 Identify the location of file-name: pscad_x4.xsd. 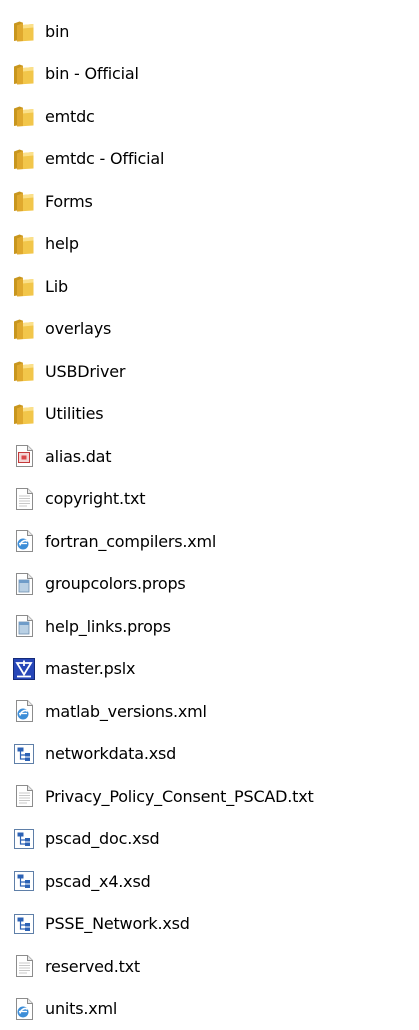
(98, 881).